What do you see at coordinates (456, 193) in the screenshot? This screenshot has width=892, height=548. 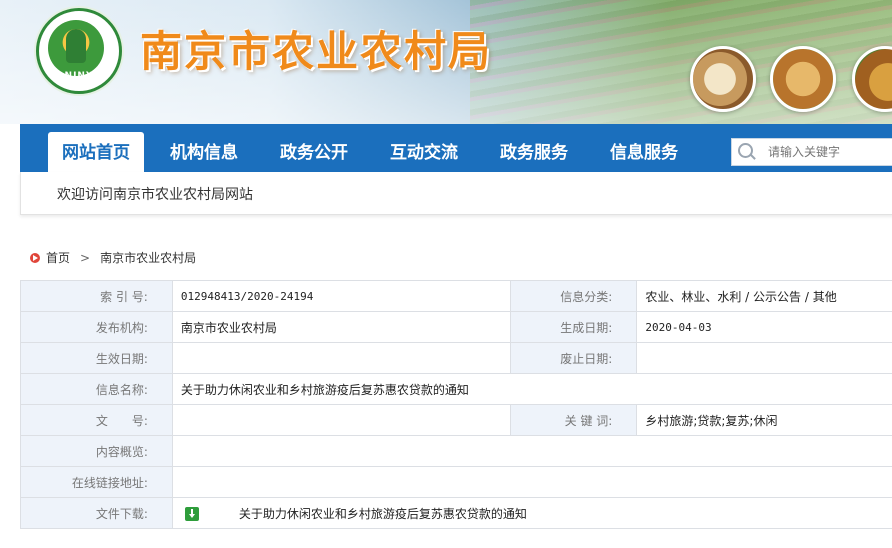 I see `welcome-bar: 欢迎访问南京市农业农村局网站` at bounding box center [456, 193].